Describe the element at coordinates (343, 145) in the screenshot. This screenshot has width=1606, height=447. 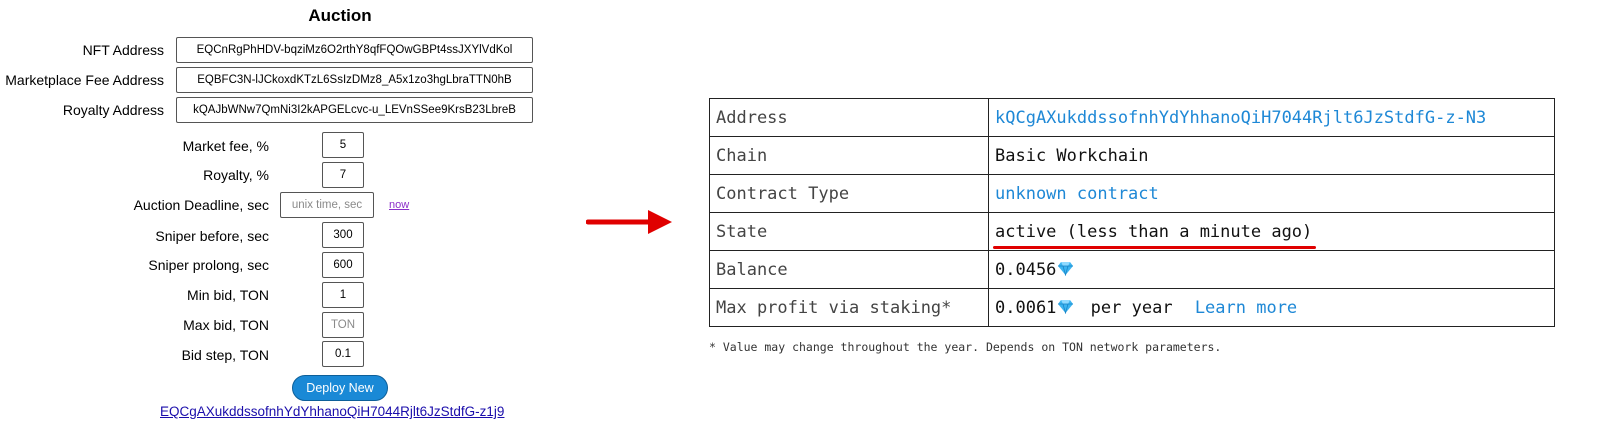
I see `market-fee-input: 5` at that location.